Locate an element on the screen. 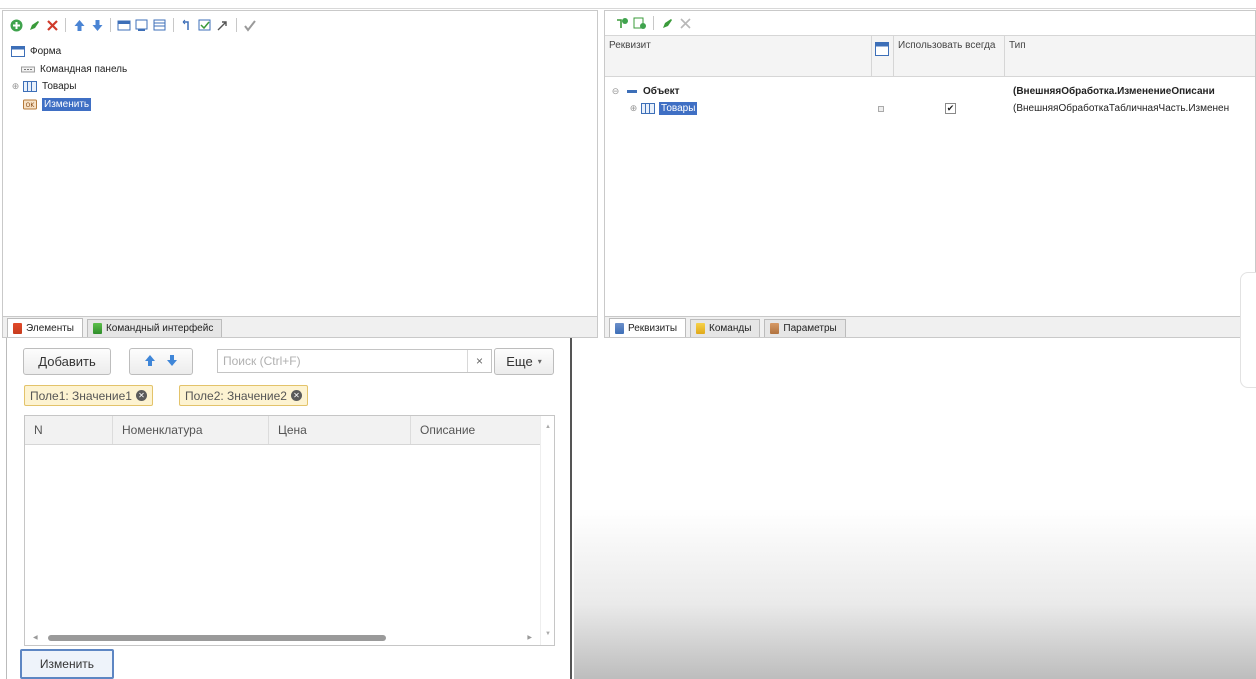 This screenshot has height=679, width=1256. clear-search-icon: × is located at coordinates (479, 361).